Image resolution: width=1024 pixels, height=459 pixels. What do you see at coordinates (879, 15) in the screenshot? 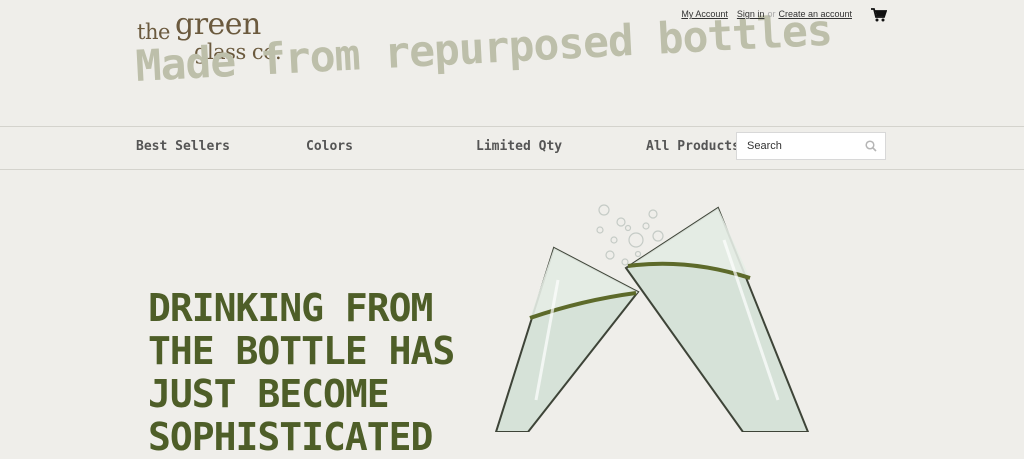
I see `shopping-cart-icon` at bounding box center [879, 15].